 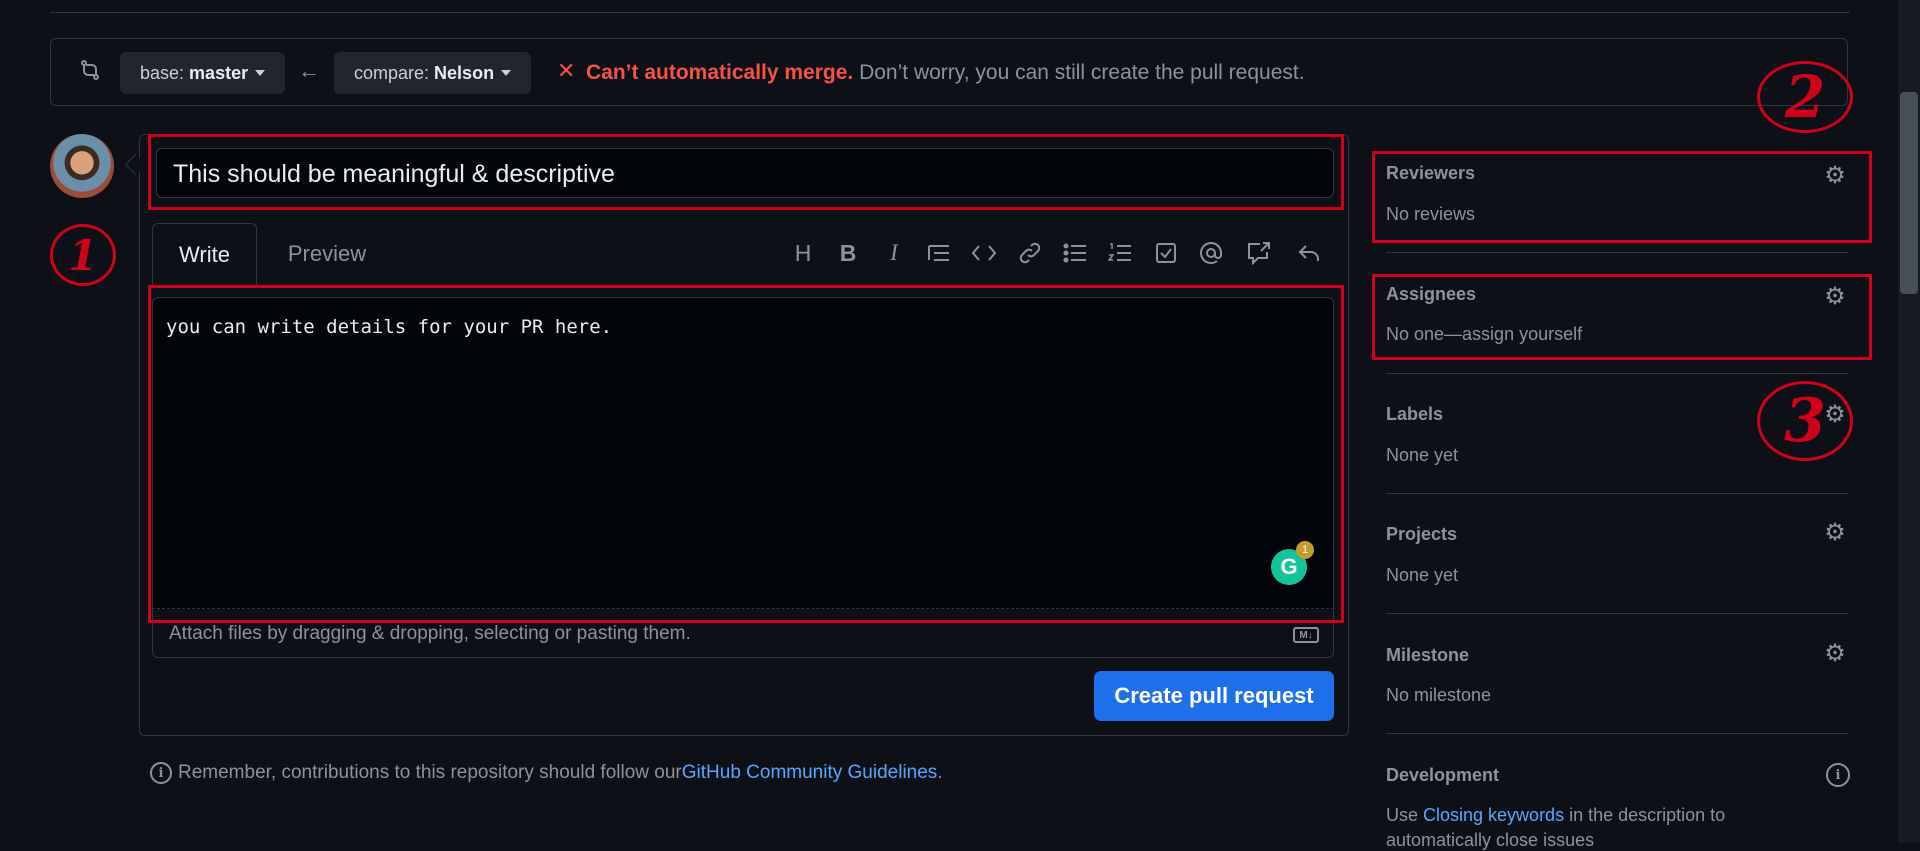 I want to click on base-prefix: base:, so click(x=162, y=72).